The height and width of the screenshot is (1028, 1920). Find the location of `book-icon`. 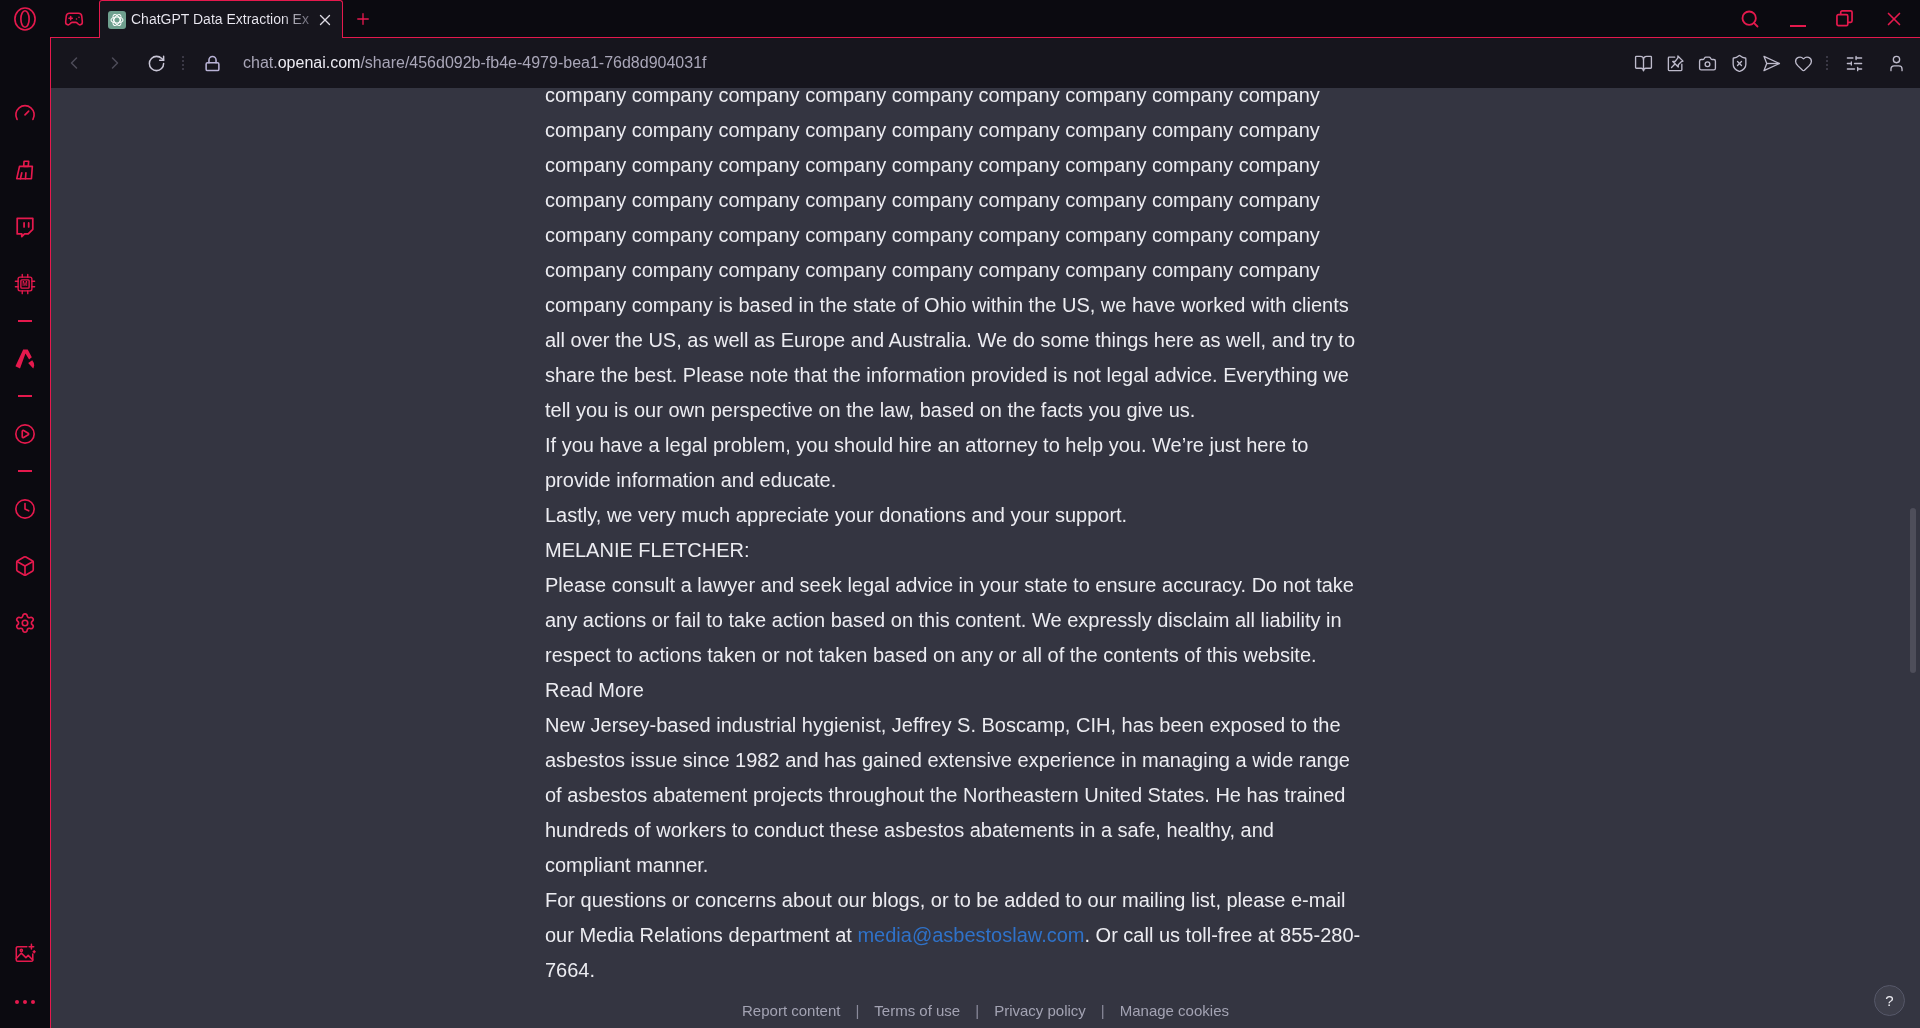

book-icon is located at coordinates (1643, 63).